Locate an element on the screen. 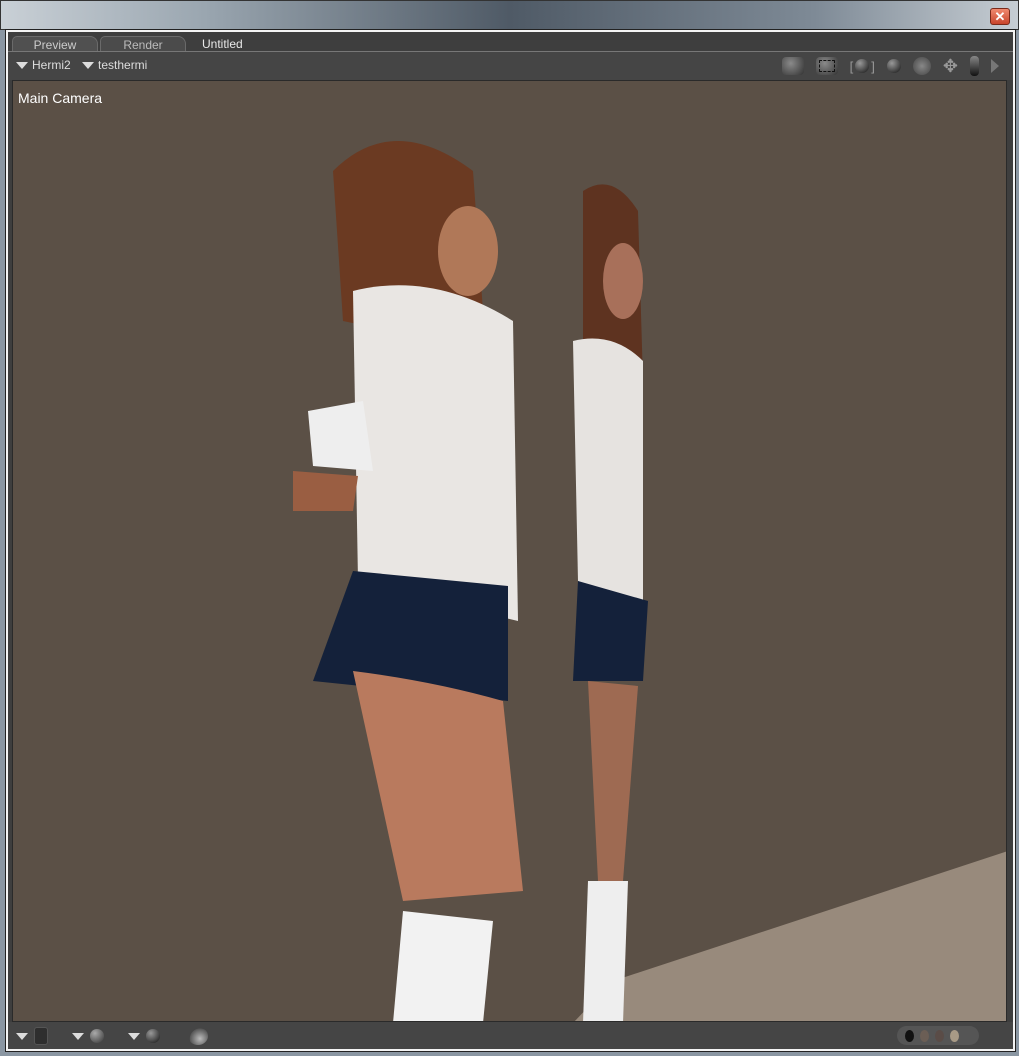 This screenshot has height=1056, width=1019. display-style-icon is located at coordinates (41, 1036).